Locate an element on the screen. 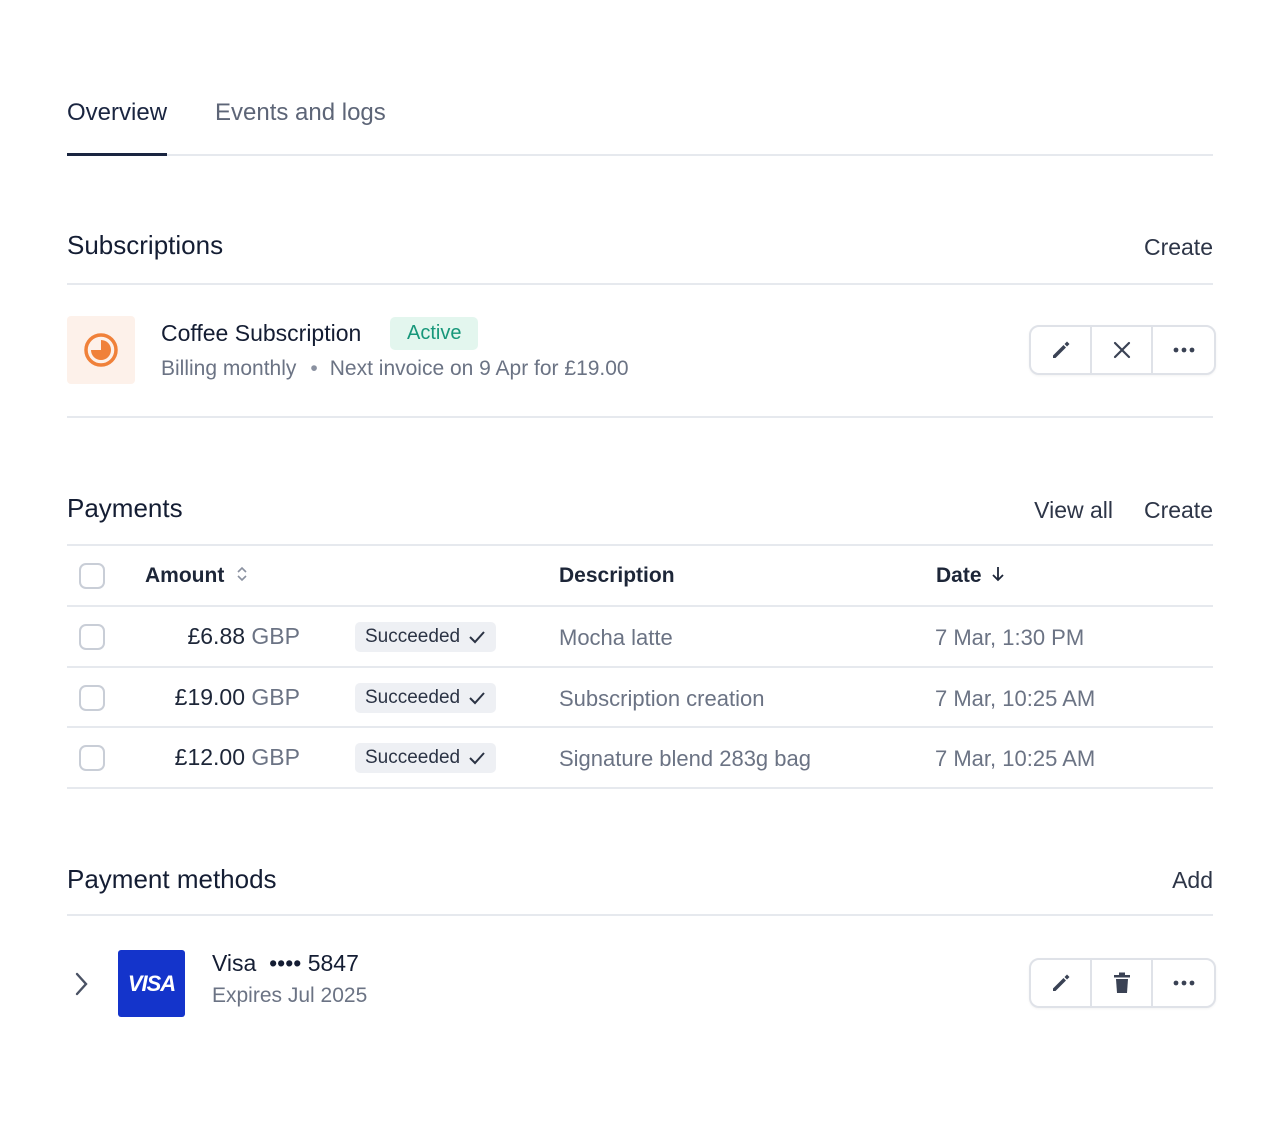 The width and height of the screenshot is (1280, 1132). amount-value: £12.00 is located at coordinates (210, 757).